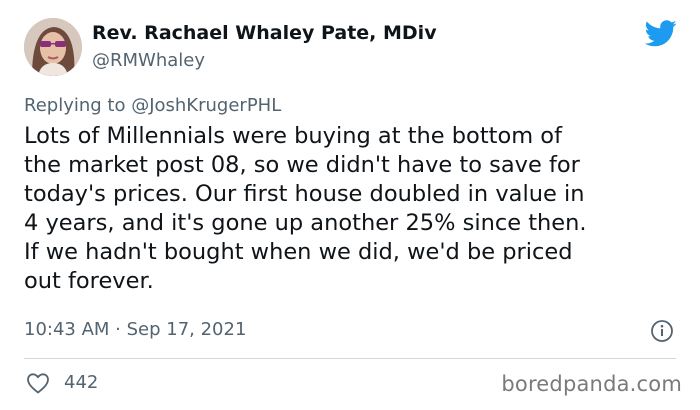 The width and height of the screenshot is (700, 410). I want to click on author-handle: @RMWhaley, so click(148, 60).